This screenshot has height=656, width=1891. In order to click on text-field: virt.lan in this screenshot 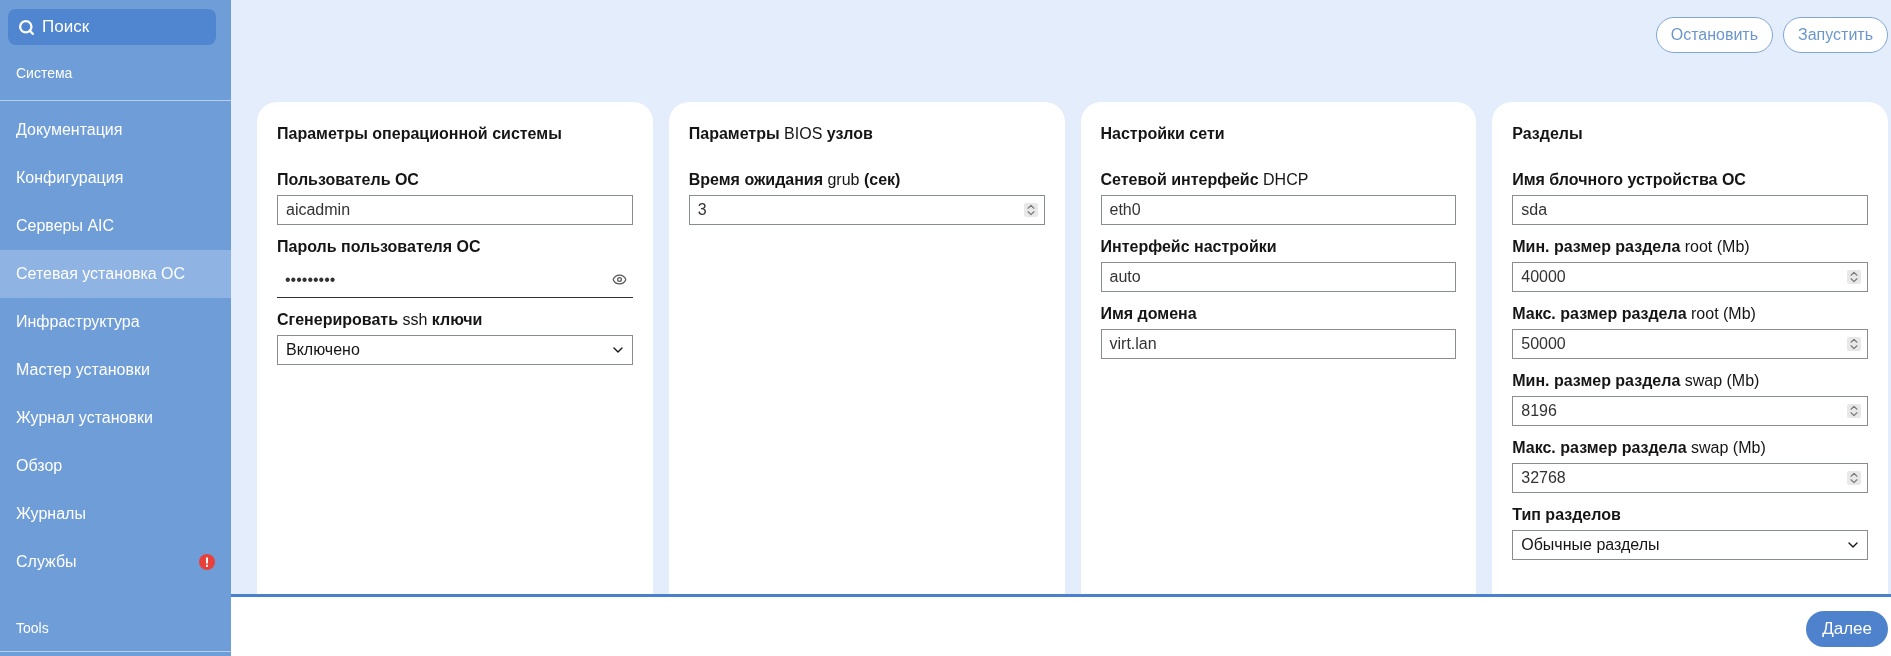, I will do `click(1278, 344)`.